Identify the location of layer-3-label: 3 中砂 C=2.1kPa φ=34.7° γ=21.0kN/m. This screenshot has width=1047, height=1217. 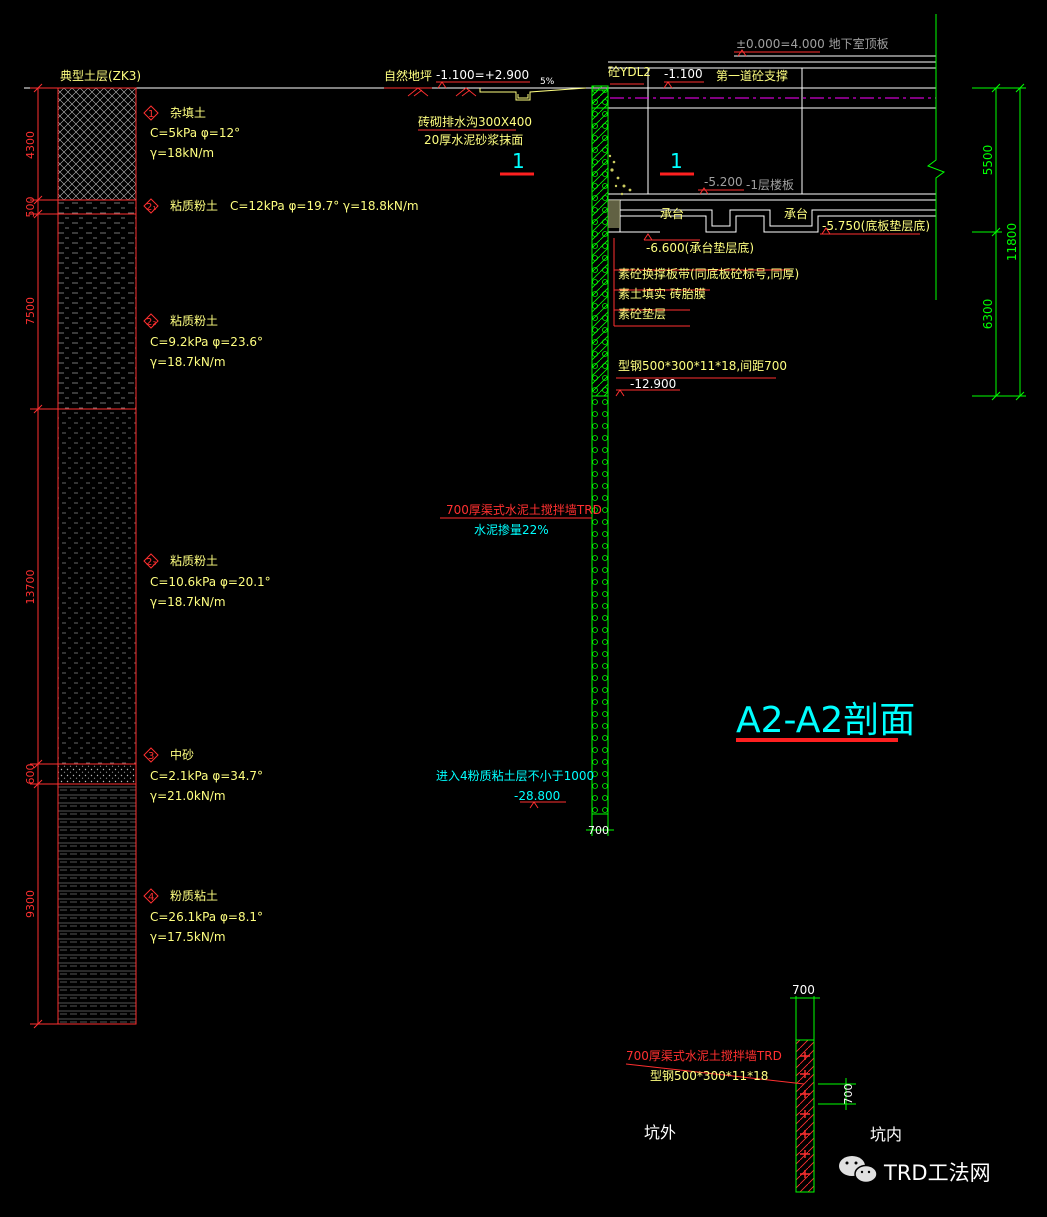
(203, 775).